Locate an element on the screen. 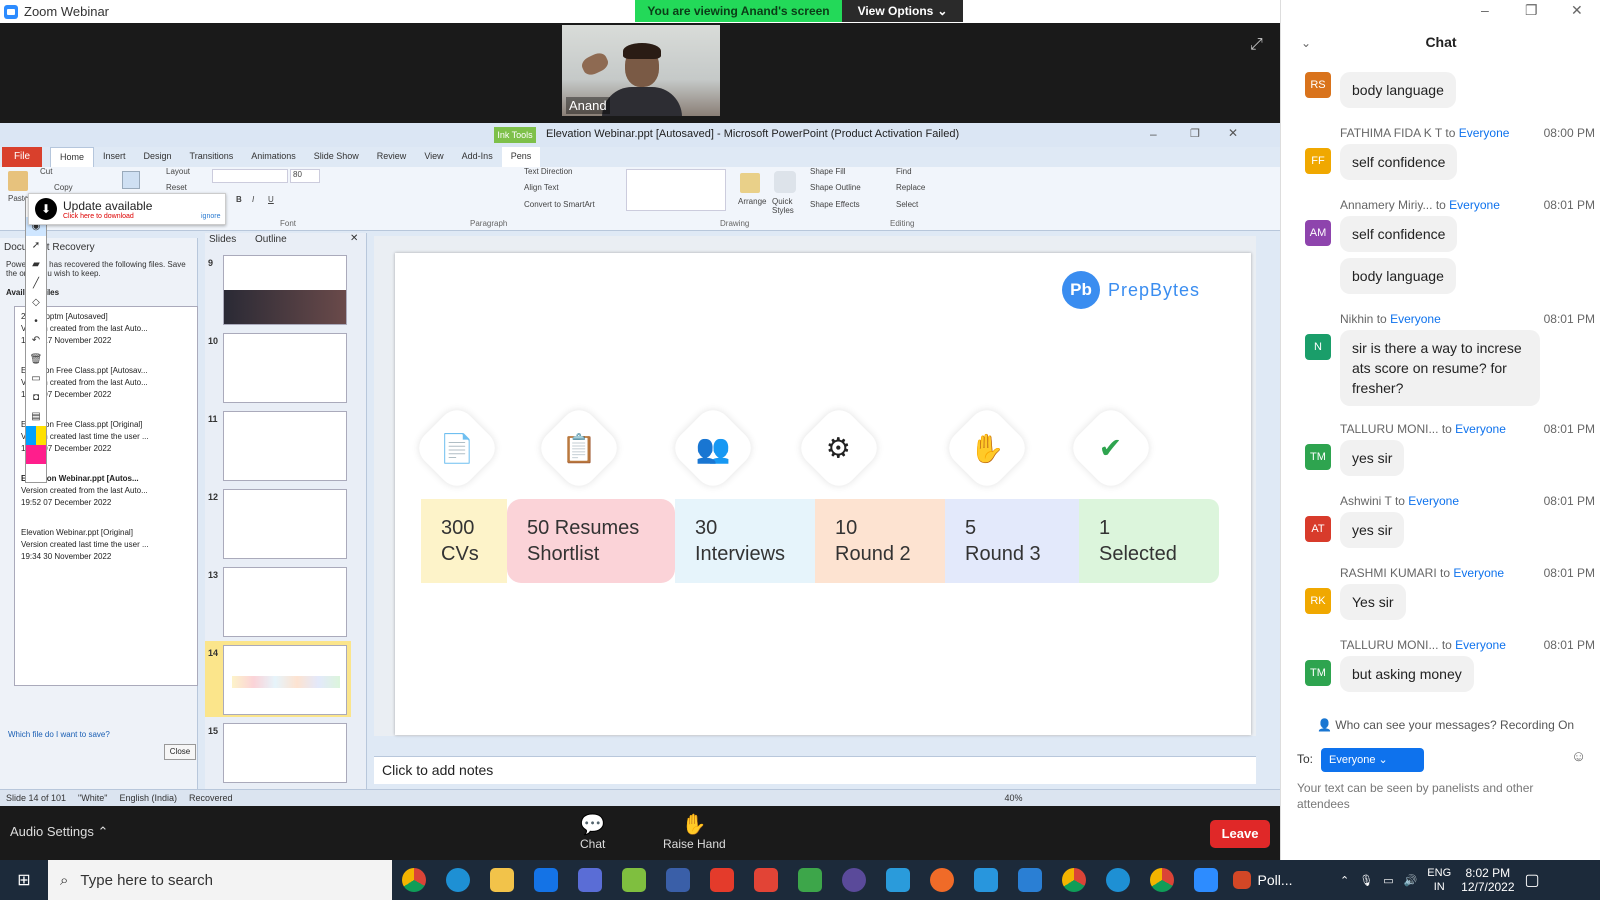  text-direction-button: Text Direction is located at coordinates (548, 171).